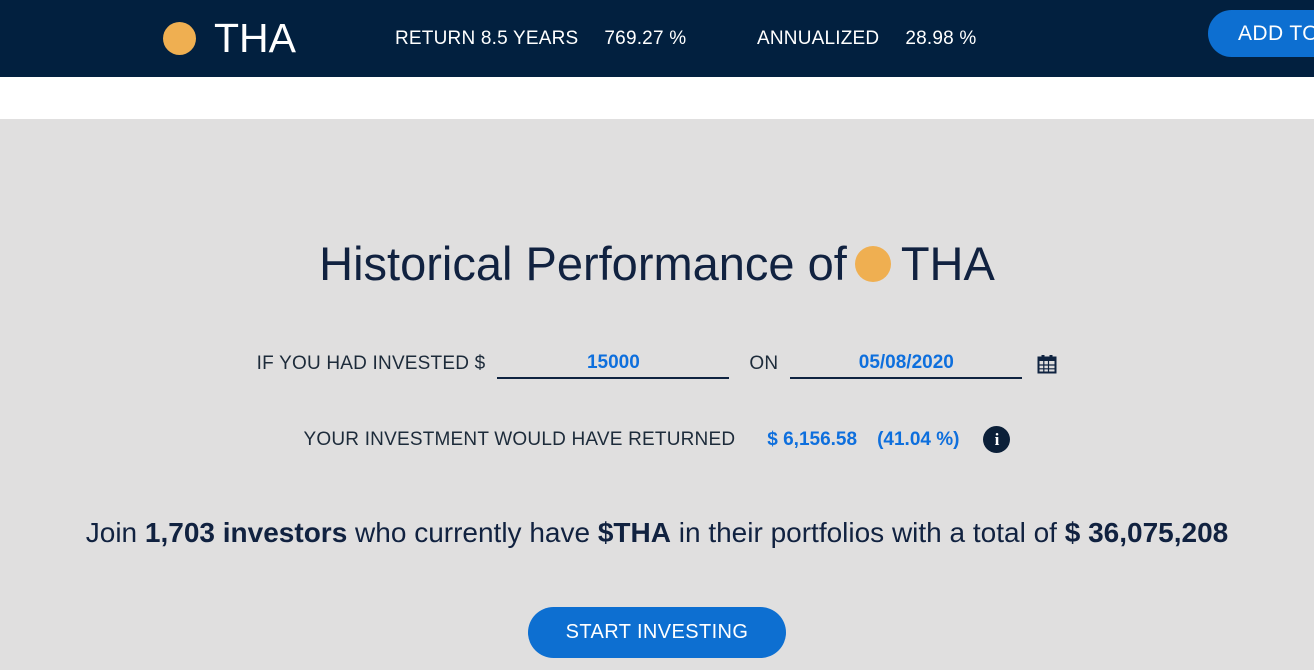 The image size is (1314, 670). Describe the element at coordinates (583, 263) in the screenshot. I see `page-title-prefix: Historical Performance of` at that location.